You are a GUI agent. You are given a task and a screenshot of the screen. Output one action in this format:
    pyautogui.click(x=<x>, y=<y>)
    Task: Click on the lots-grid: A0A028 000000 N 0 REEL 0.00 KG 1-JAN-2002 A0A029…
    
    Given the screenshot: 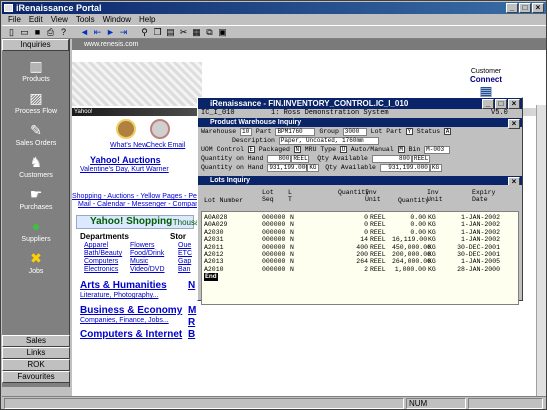 What is the action you would take?
    pyautogui.click(x=360, y=258)
    